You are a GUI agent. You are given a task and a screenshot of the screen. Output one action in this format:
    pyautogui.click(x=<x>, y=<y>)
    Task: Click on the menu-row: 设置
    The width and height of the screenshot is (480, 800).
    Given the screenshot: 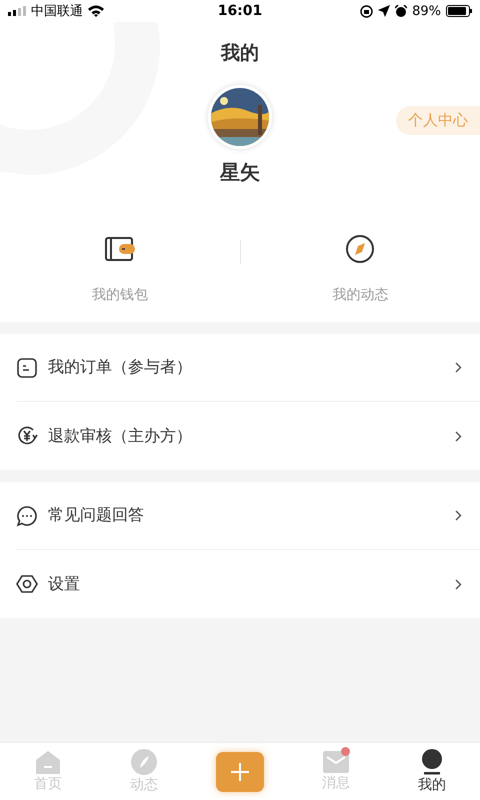 What is the action you would take?
    pyautogui.click(x=248, y=584)
    